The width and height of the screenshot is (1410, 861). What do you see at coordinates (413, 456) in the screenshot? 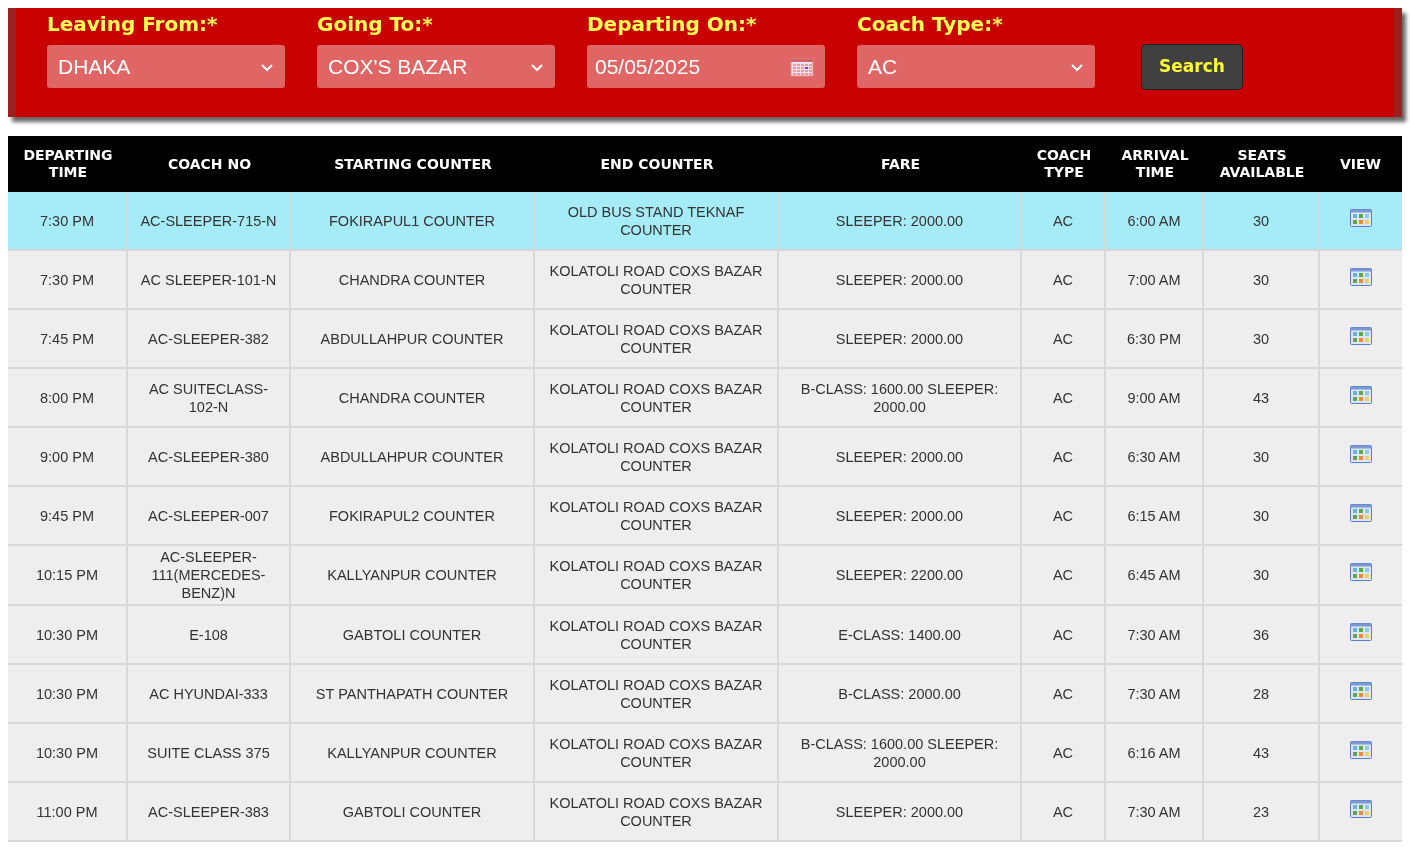
I see `table-cell: ABDULLAHPUR COUNTER` at bounding box center [413, 456].